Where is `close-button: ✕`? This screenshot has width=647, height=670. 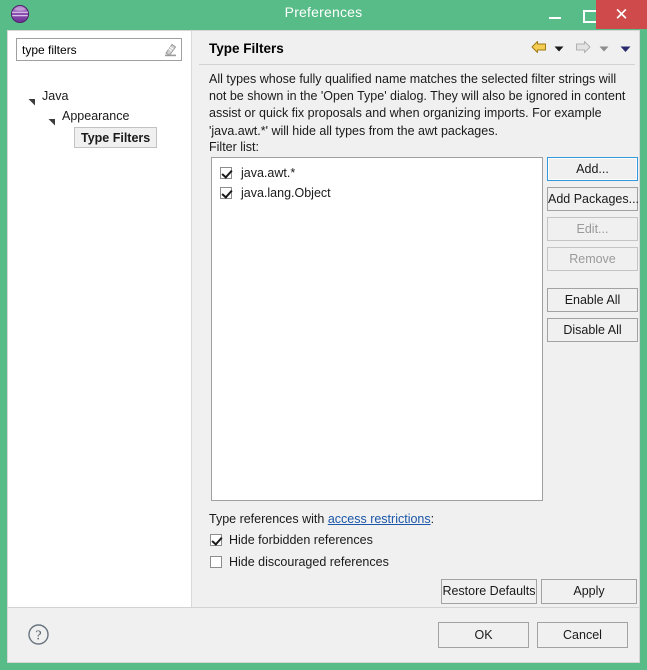
close-button: ✕ is located at coordinates (621, 14).